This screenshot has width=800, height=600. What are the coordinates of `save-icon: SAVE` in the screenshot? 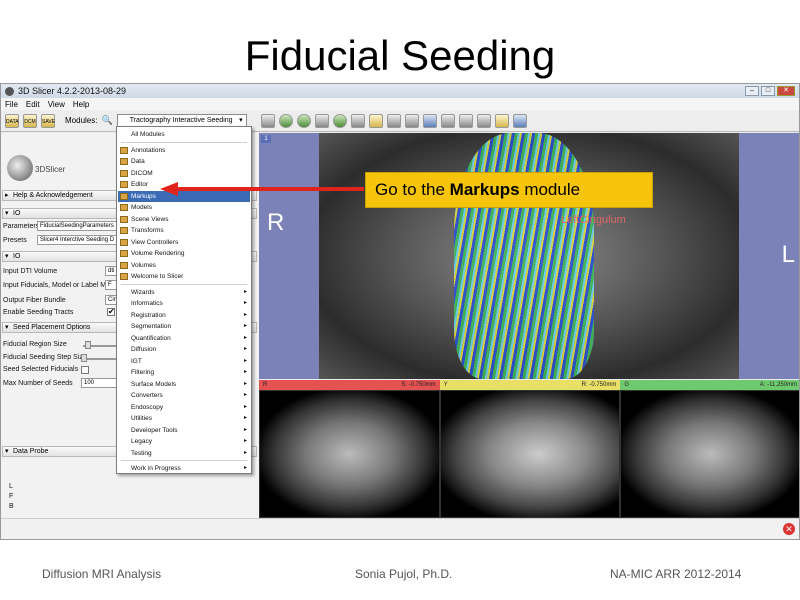 It's located at (48, 120).